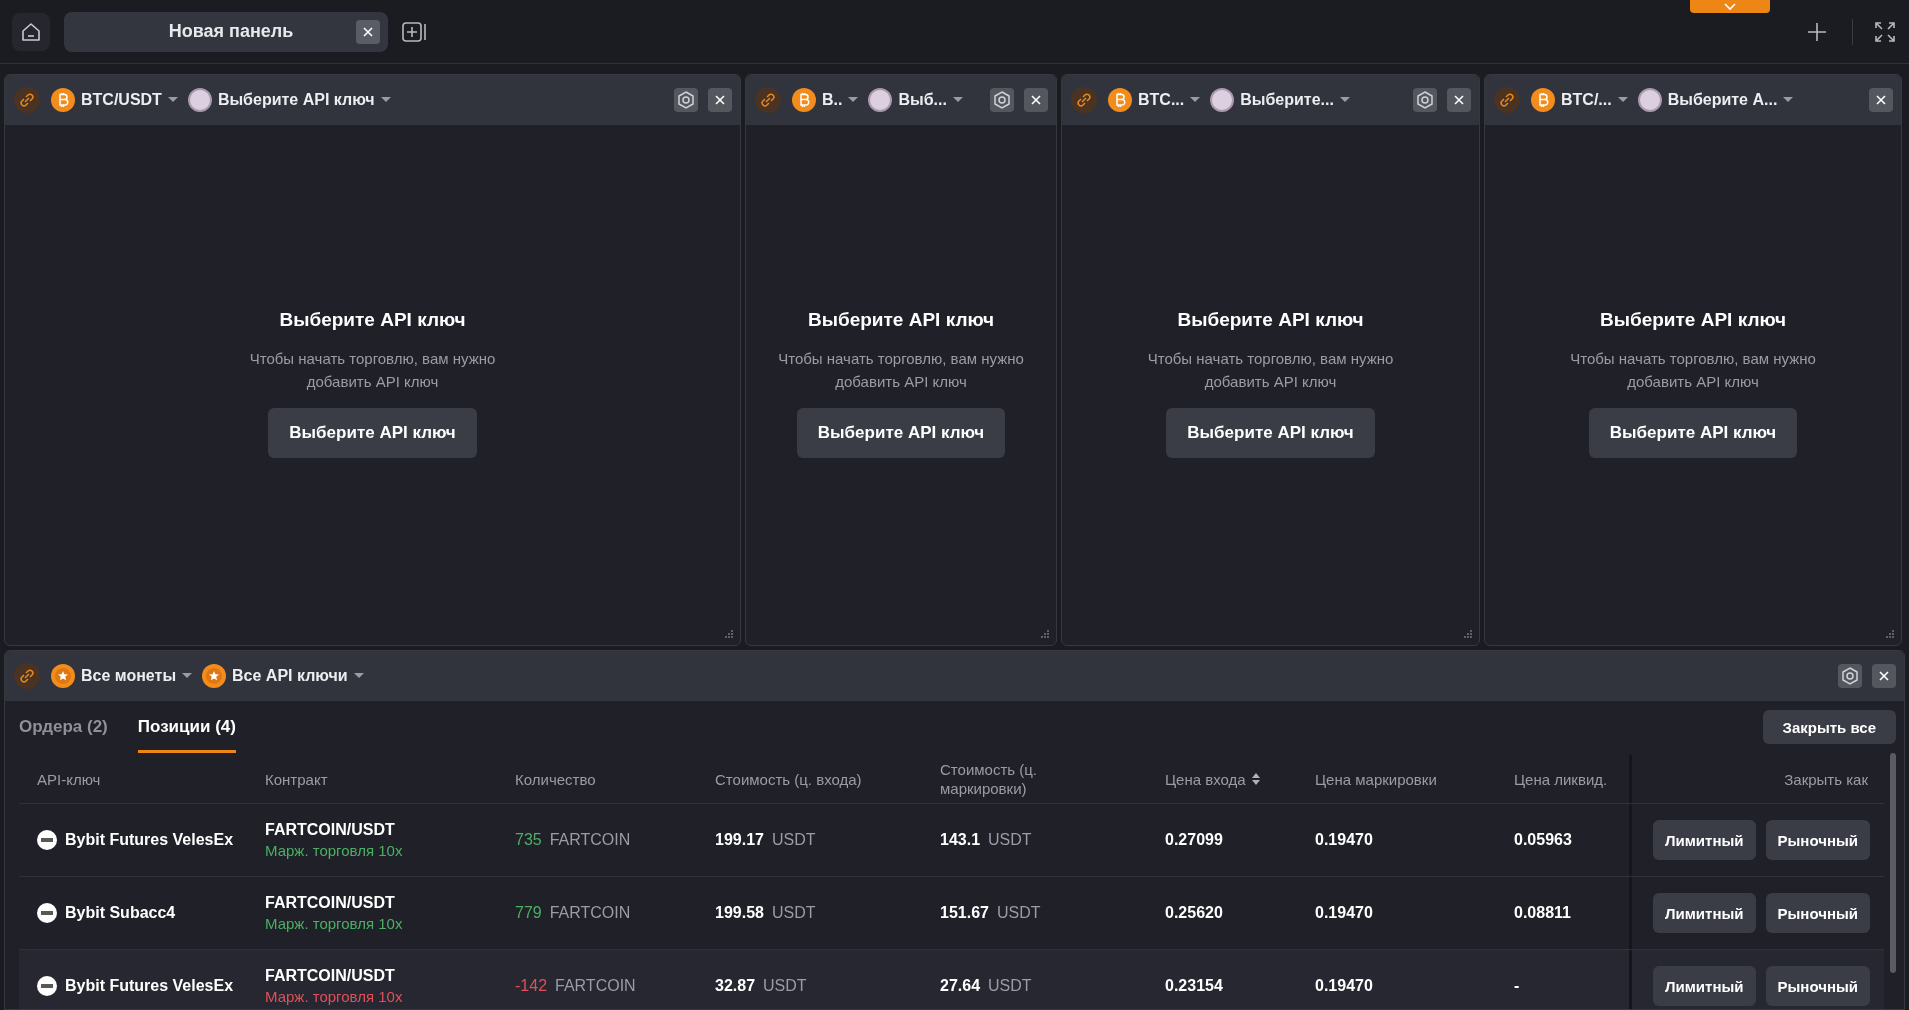 Image resolution: width=1909 pixels, height=1010 pixels. What do you see at coordinates (1561, 779) in the screenshot?
I see `column-header: Цена ликвид.` at bounding box center [1561, 779].